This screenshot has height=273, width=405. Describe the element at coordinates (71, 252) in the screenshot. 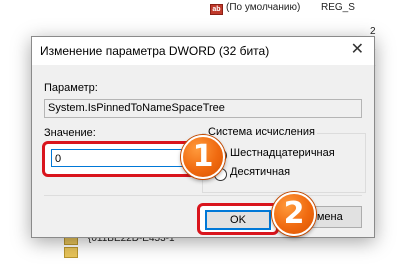

I see `folder-icon` at that location.